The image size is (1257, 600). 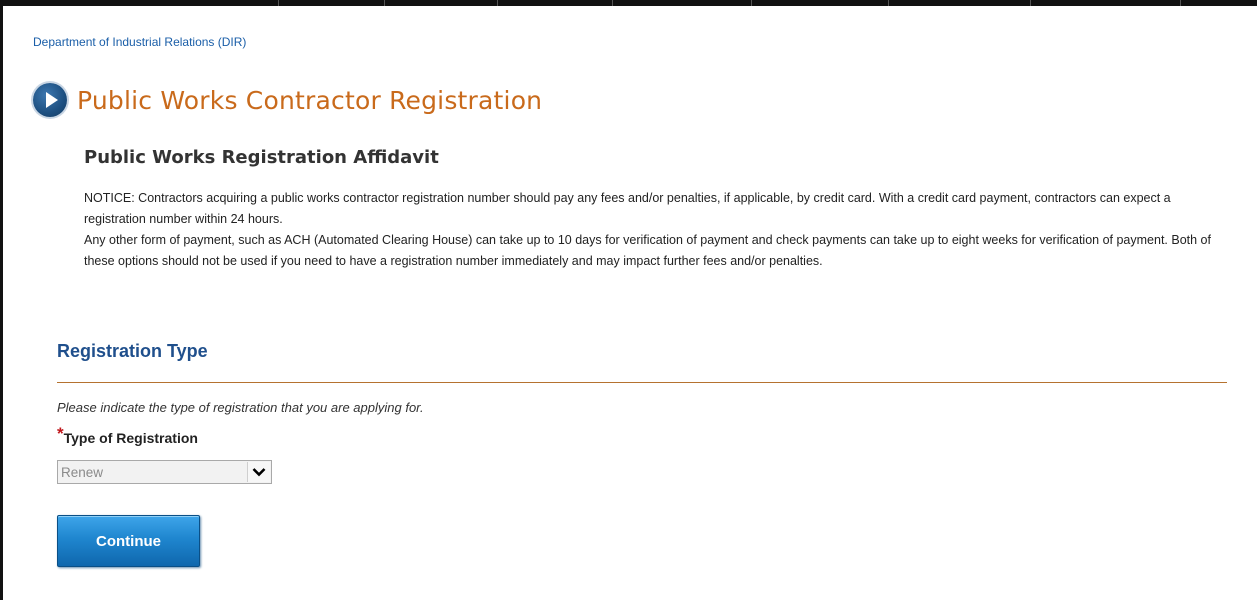 What do you see at coordinates (261, 157) in the screenshot?
I see `affidavit-title: Public Works Registration Affidavit` at bounding box center [261, 157].